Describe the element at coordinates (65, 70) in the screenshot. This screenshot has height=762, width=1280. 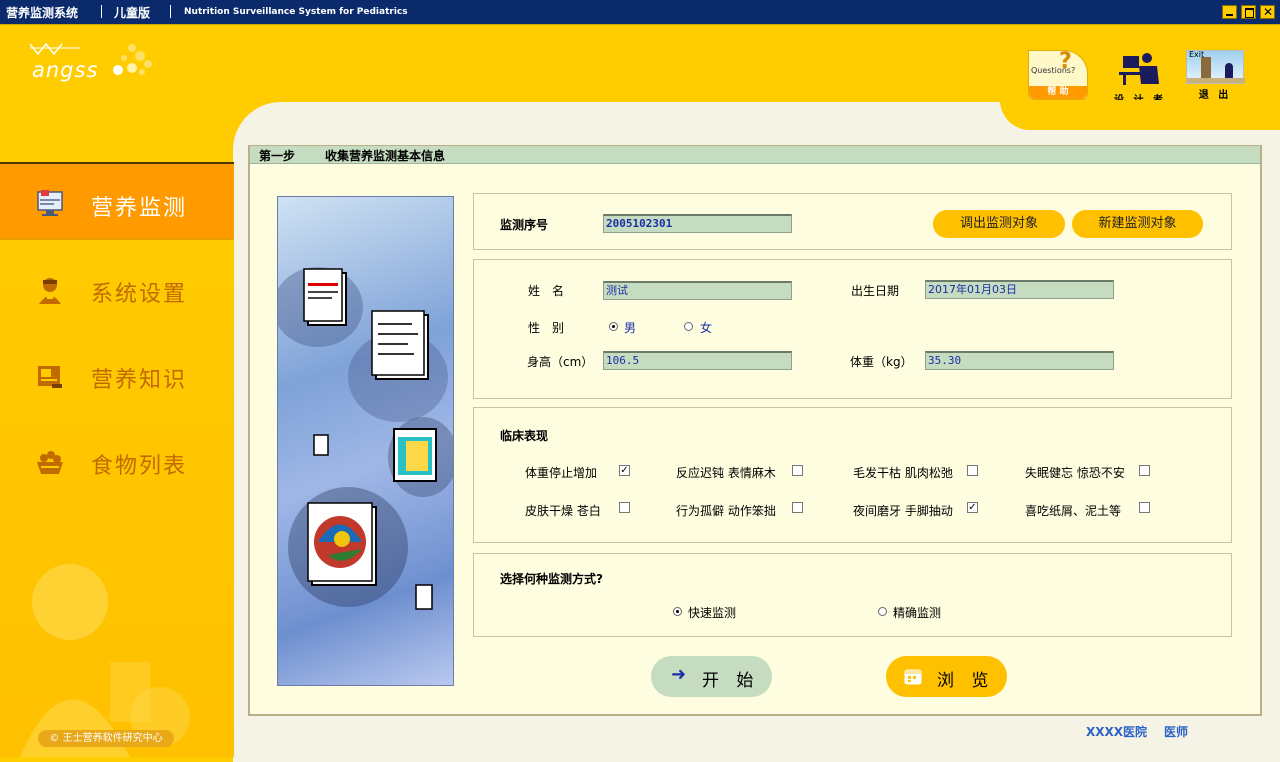
I see `logo-text: angss` at that location.